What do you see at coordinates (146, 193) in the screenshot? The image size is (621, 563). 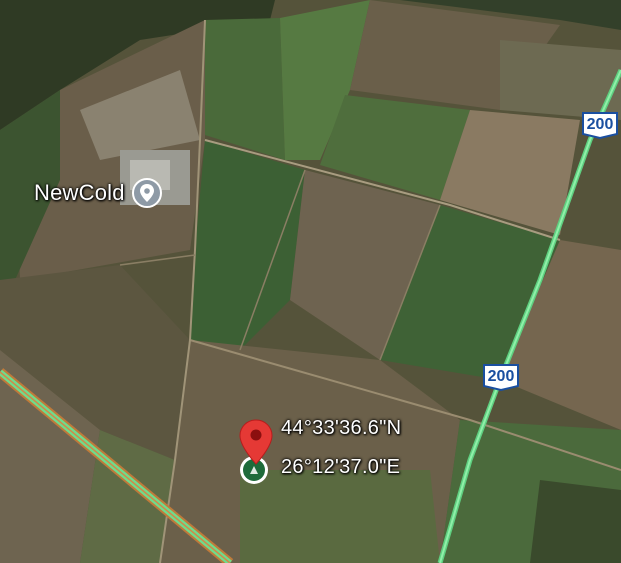 I see `location-pin-icon` at bounding box center [146, 193].